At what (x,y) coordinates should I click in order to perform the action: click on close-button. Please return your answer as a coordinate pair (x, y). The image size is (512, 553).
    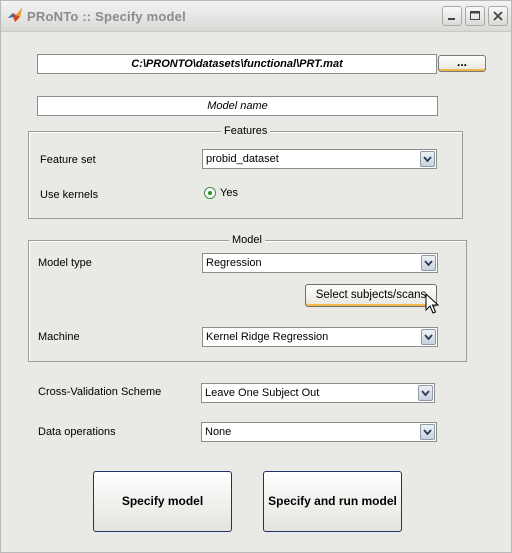
    Looking at the image, I should click on (498, 16).